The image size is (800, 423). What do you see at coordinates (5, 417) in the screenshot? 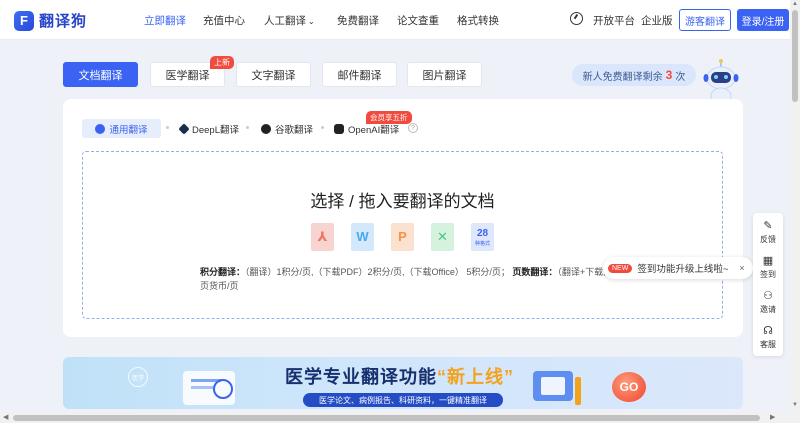
I see `scroll-left-icon: ◀` at bounding box center [5, 417].